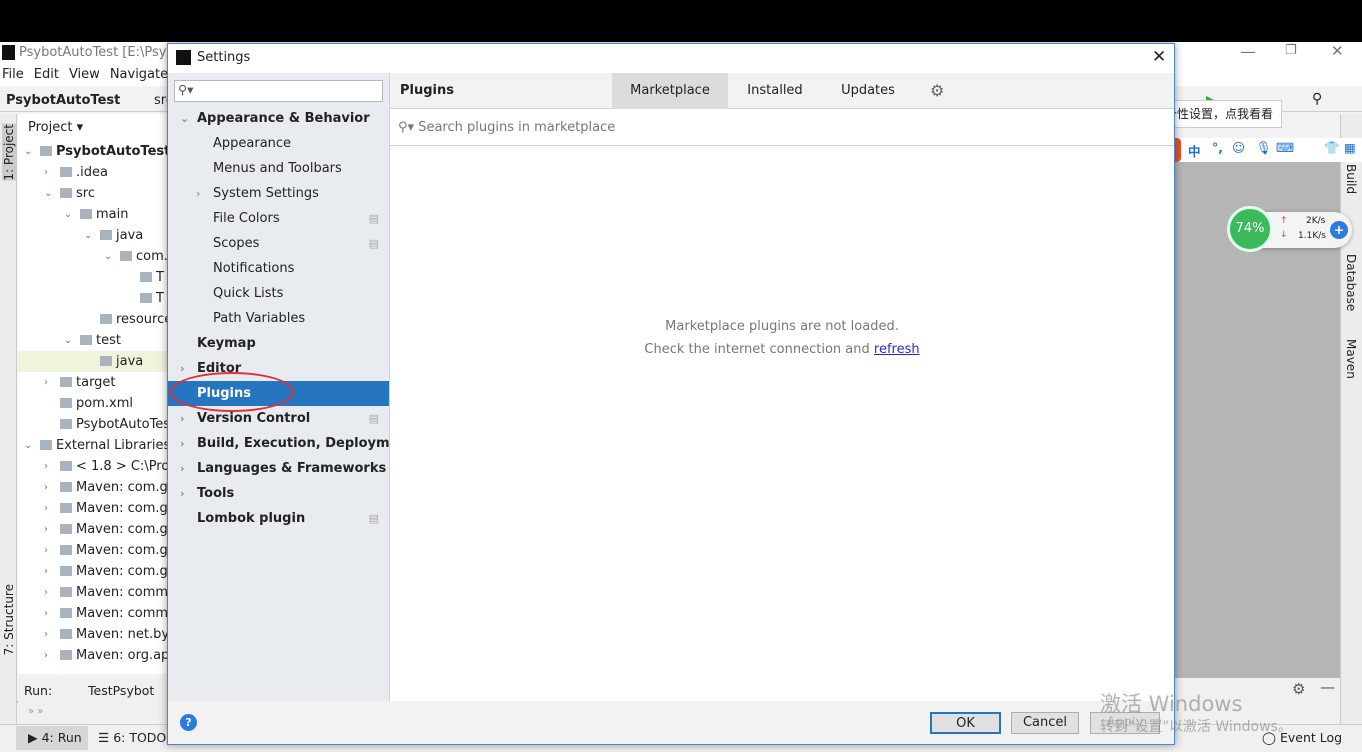 The height and width of the screenshot is (752, 1362). I want to click on close-dialog-button: ✕, so click(1159, 57).